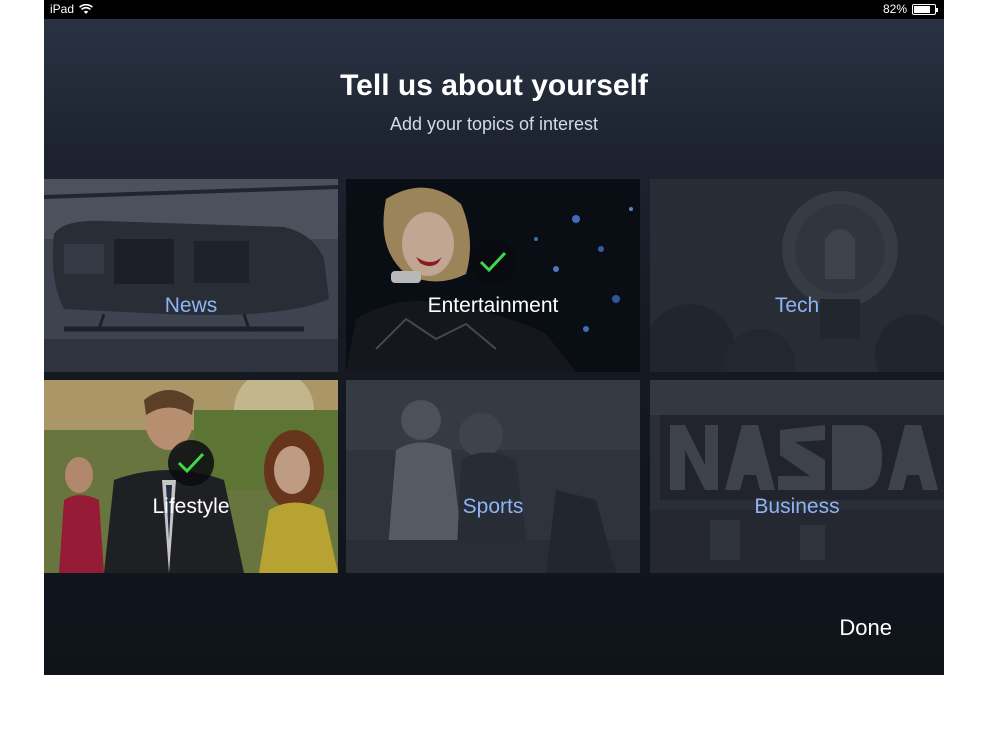  What do you see at coordinates (493, 305) in the screenshot?
I see `topic-label: Entertainment` at bounding box center [493, 305].